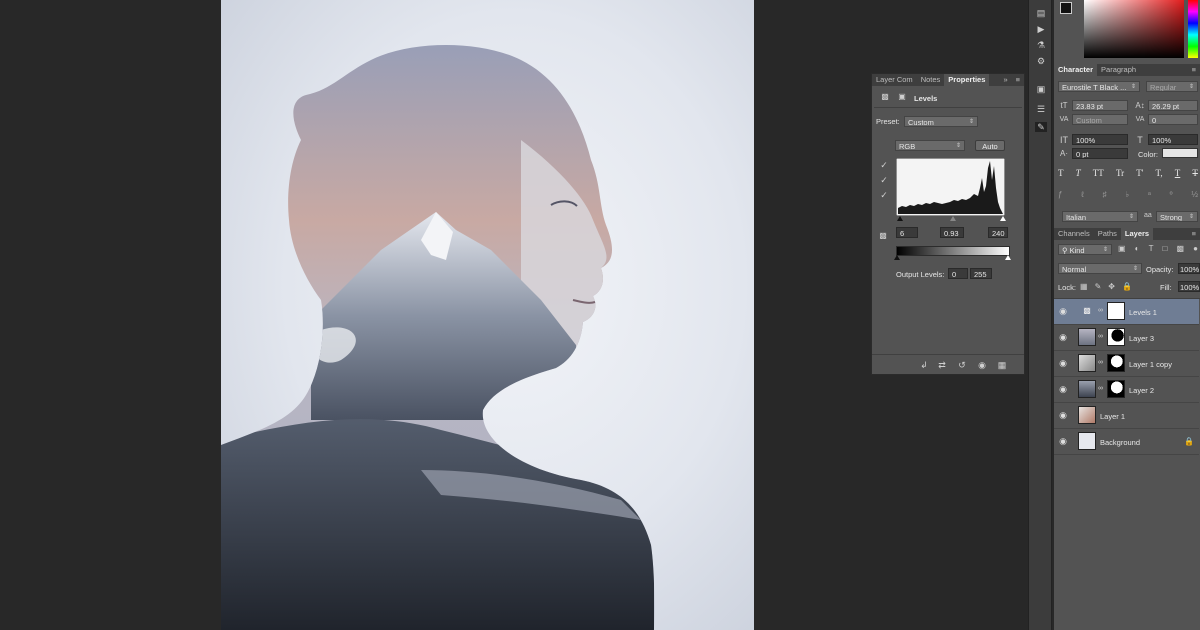  What do you see at coordinates (884, 165) in the screenshot?
I see `black-eyedropper-icon: ✓` at bounding box center [884, 165].